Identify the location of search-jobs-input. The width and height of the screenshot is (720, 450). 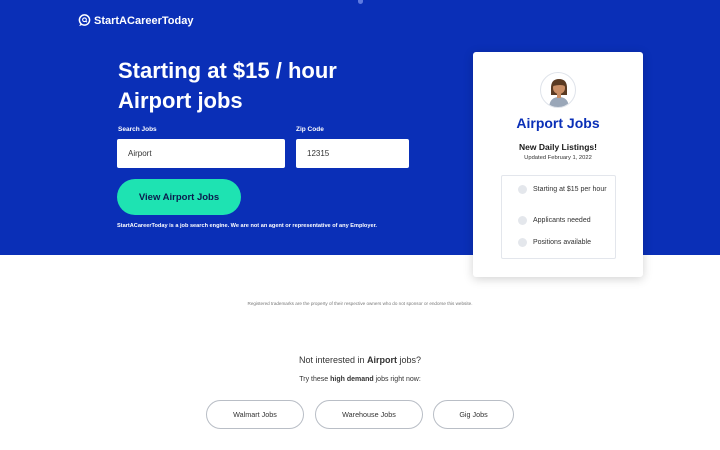
(201, 153).